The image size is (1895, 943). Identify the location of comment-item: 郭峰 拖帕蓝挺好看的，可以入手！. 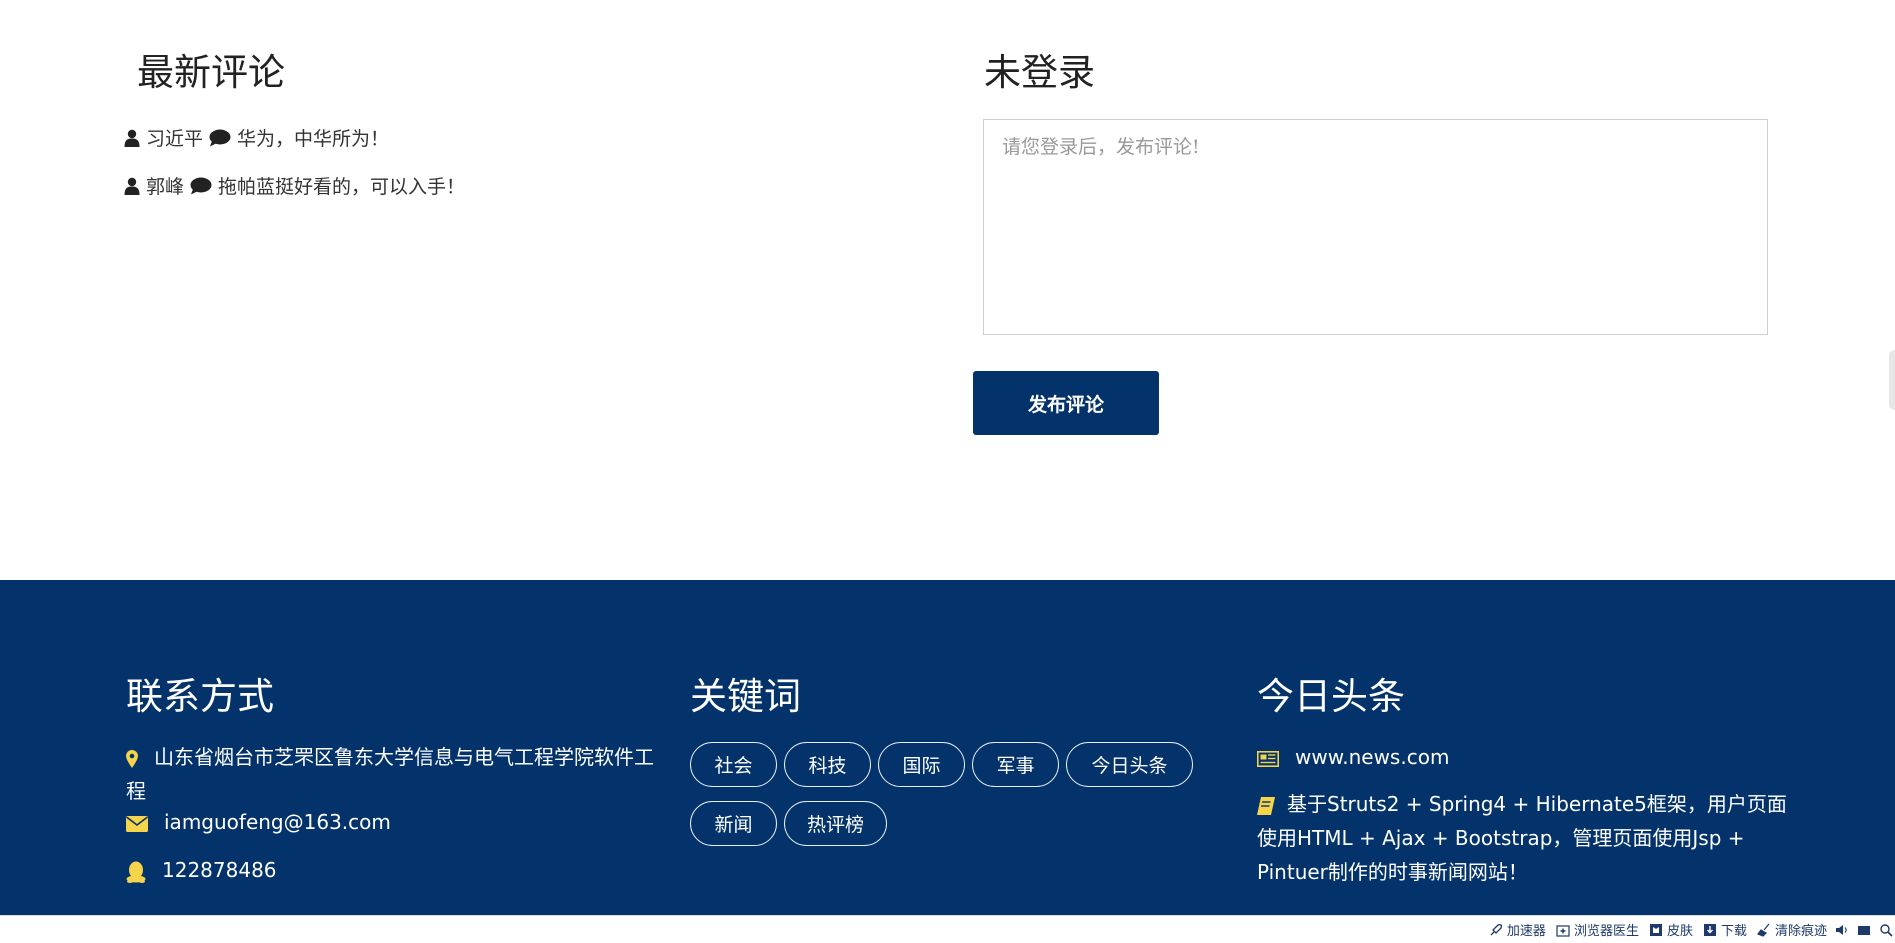
(294, 185).